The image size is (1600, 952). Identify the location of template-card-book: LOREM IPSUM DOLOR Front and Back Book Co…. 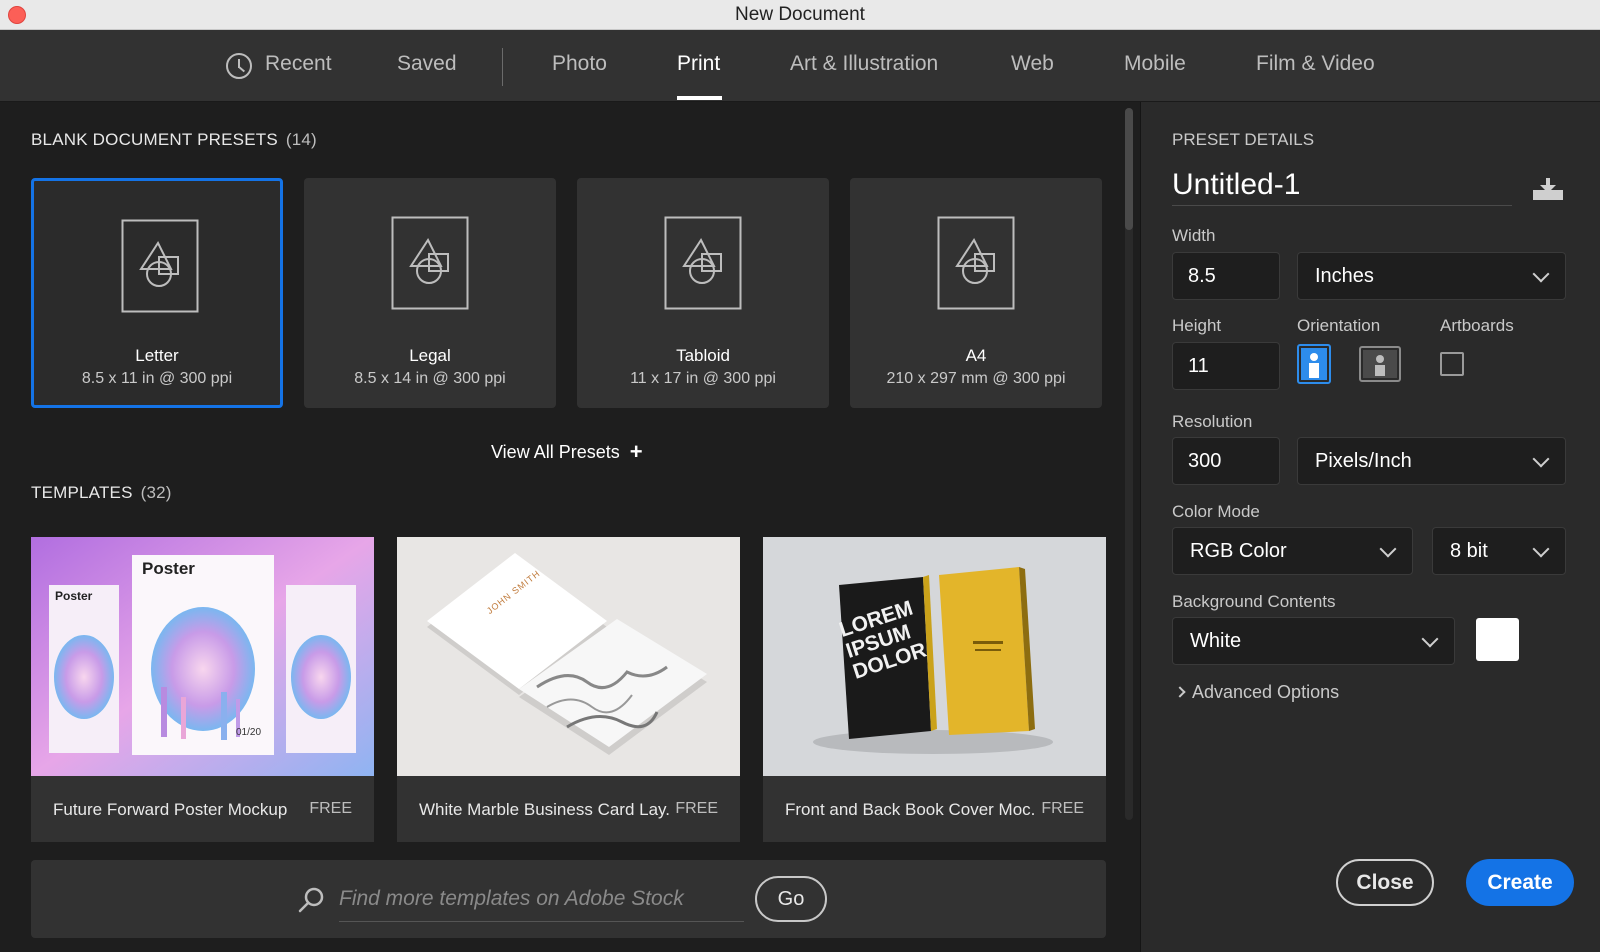
(934, 689).